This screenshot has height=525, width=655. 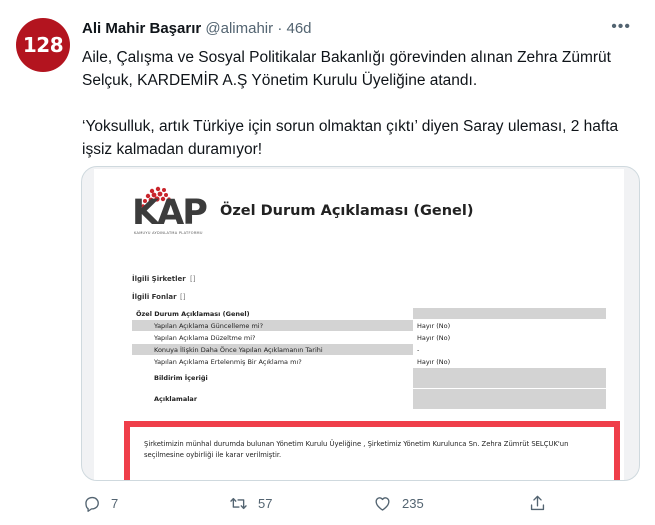 I want to click on user-handle: @alimahir, so click(x=239, y=28).